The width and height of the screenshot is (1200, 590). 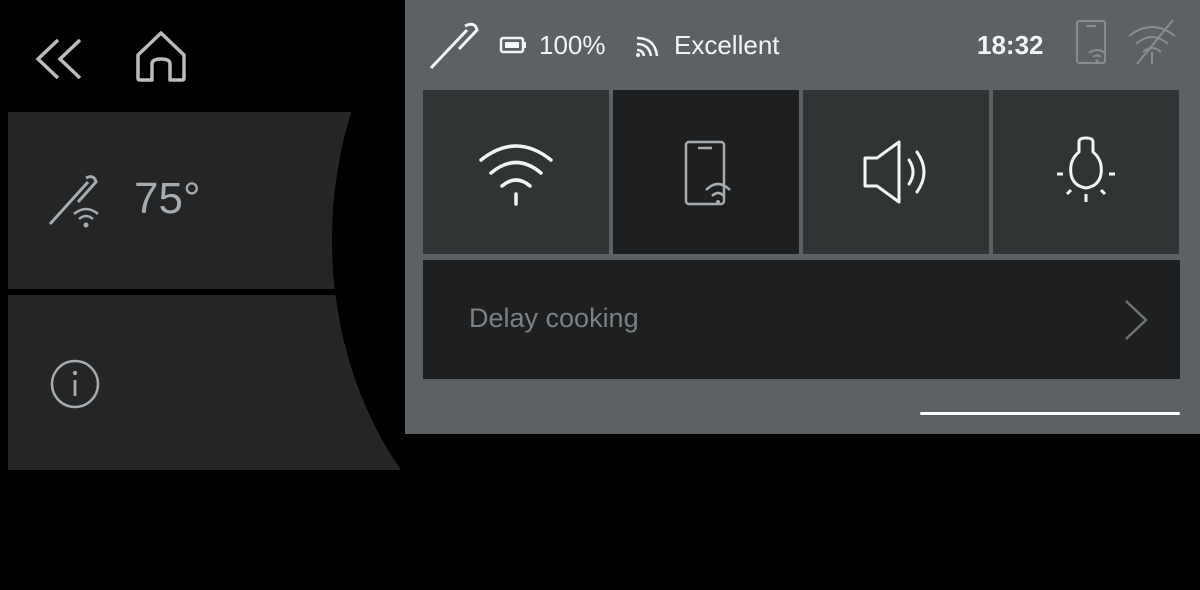 I want to click on light-toggle-tile, so click(x=1086, y=172).